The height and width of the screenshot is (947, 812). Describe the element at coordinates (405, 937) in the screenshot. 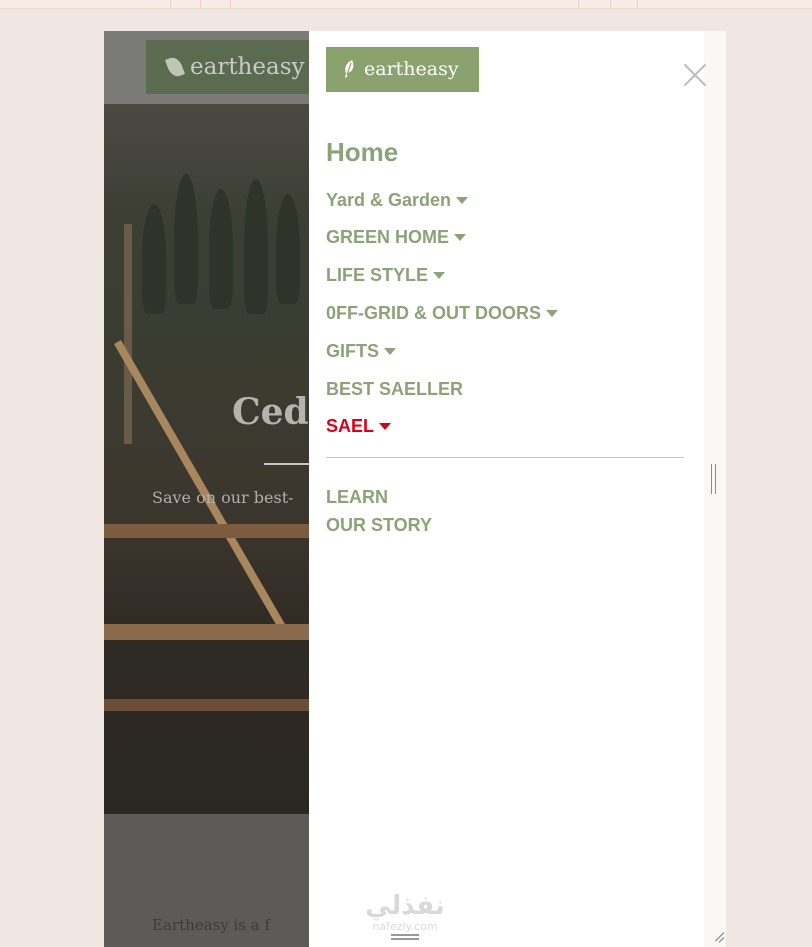

I see `bottom-resize-handle` at that location.